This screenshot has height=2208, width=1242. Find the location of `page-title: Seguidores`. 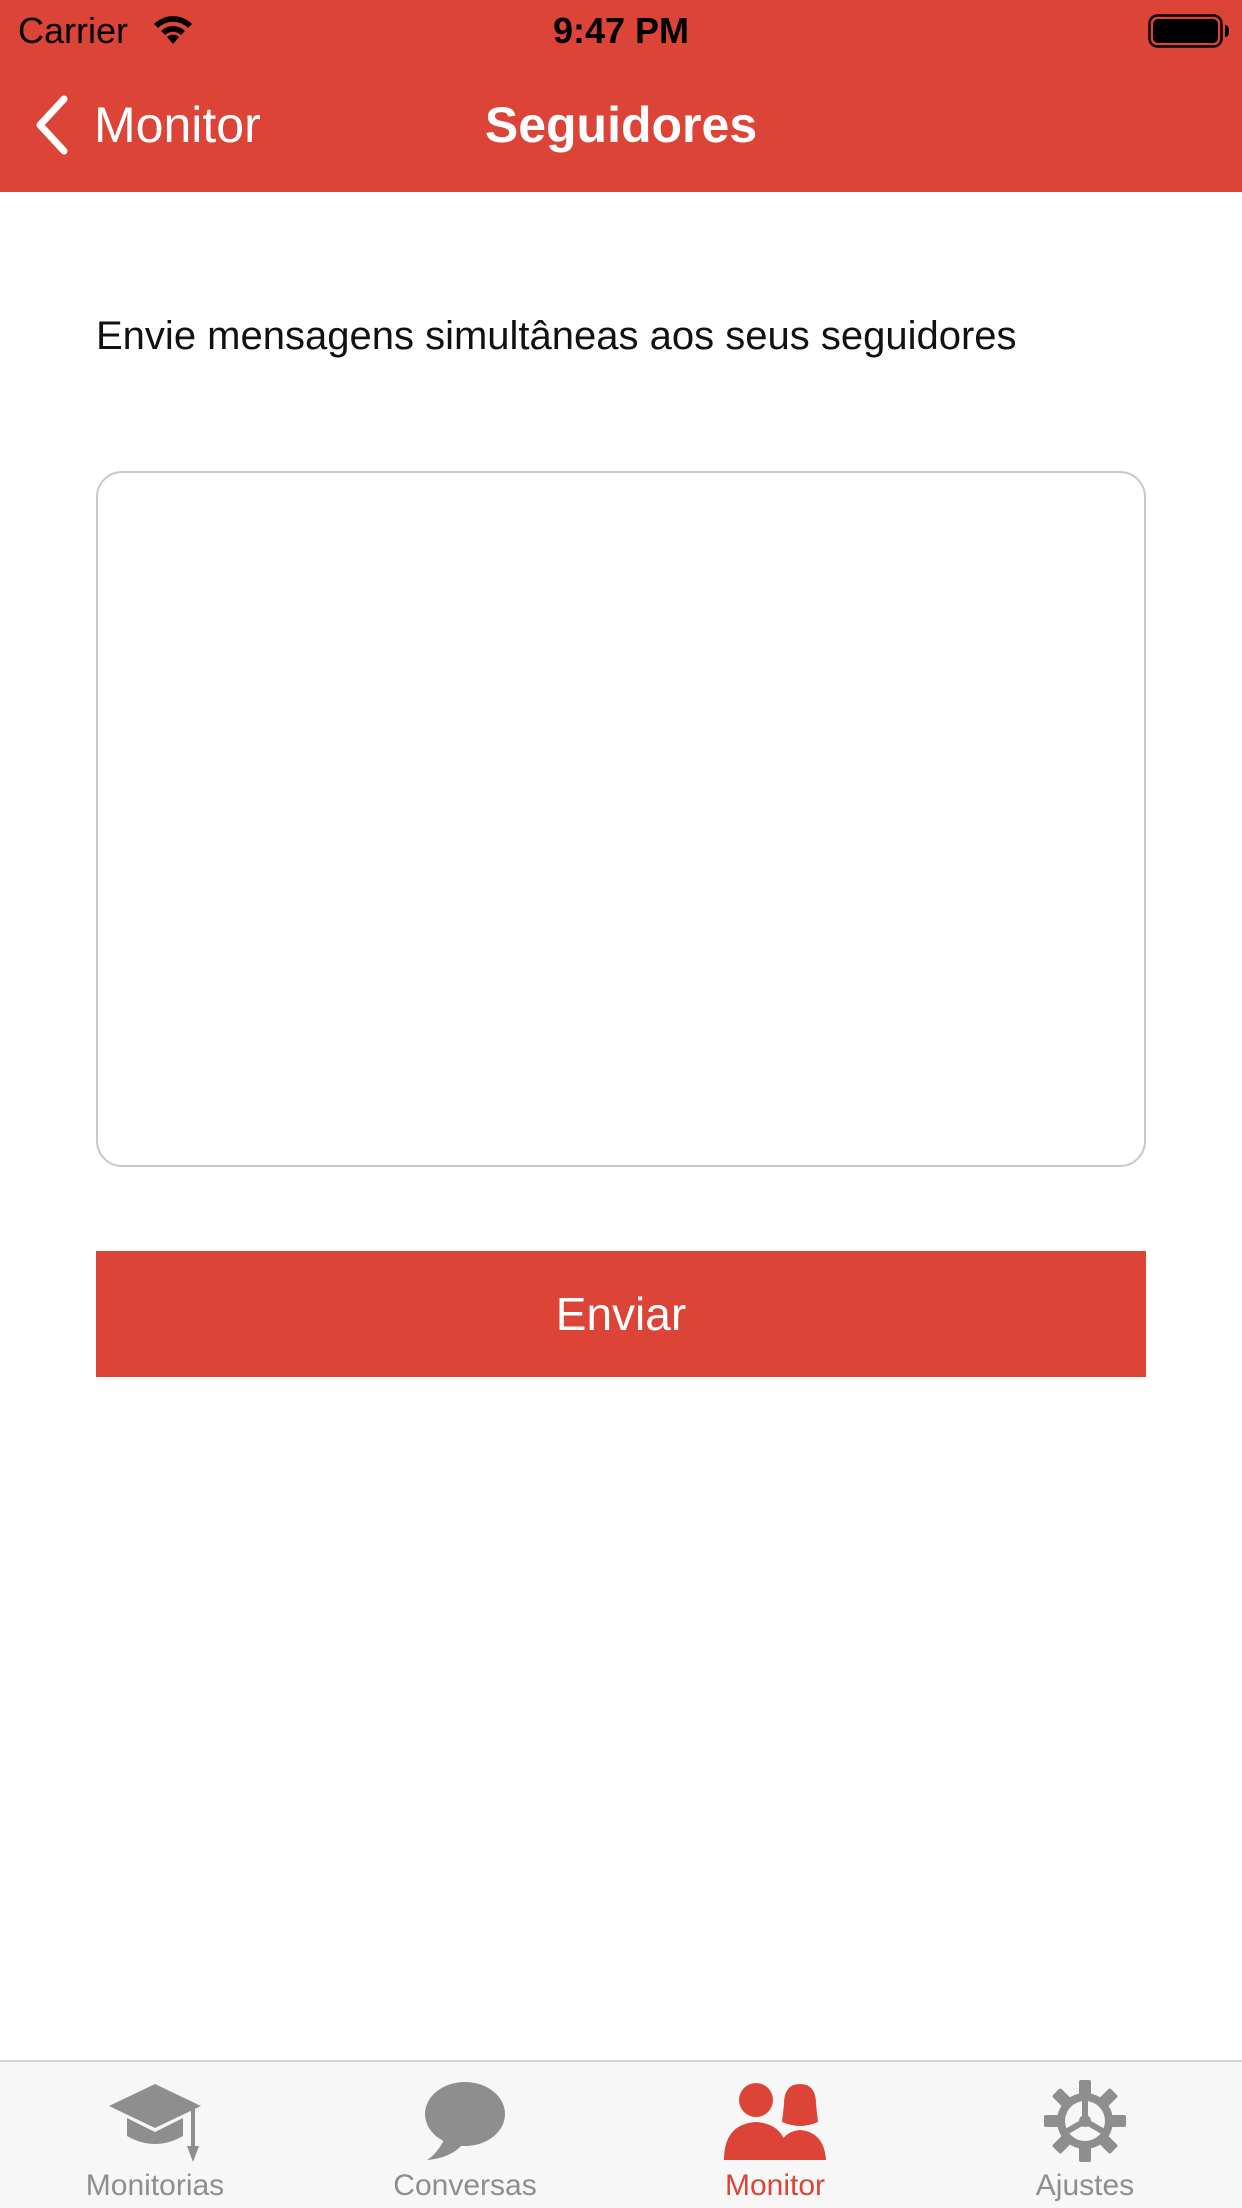

page-title: Seguidores is located at coordinates (621, 125).